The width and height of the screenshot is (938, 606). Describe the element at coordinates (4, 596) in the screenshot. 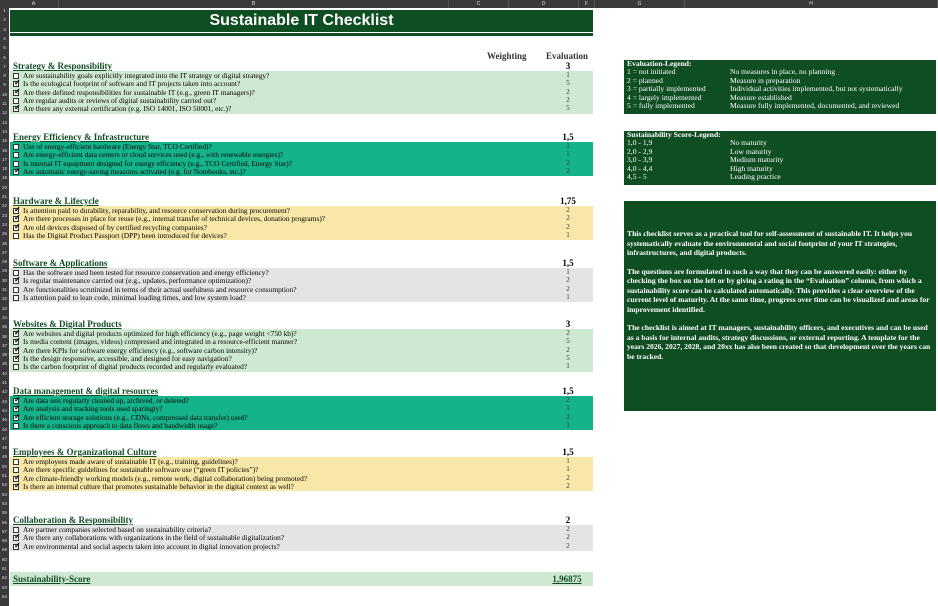

I see `row-number: 64` at that location.